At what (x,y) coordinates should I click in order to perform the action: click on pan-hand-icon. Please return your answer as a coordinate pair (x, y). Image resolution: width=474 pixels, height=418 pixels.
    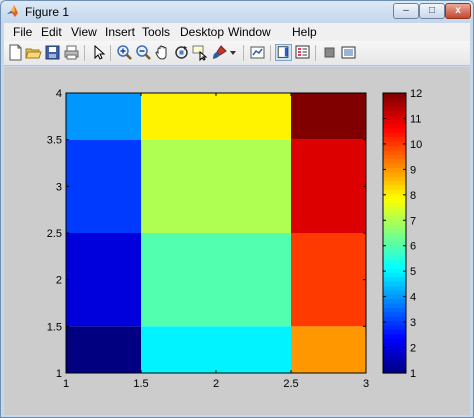
    Looking at the image, I should click on (162, 52).